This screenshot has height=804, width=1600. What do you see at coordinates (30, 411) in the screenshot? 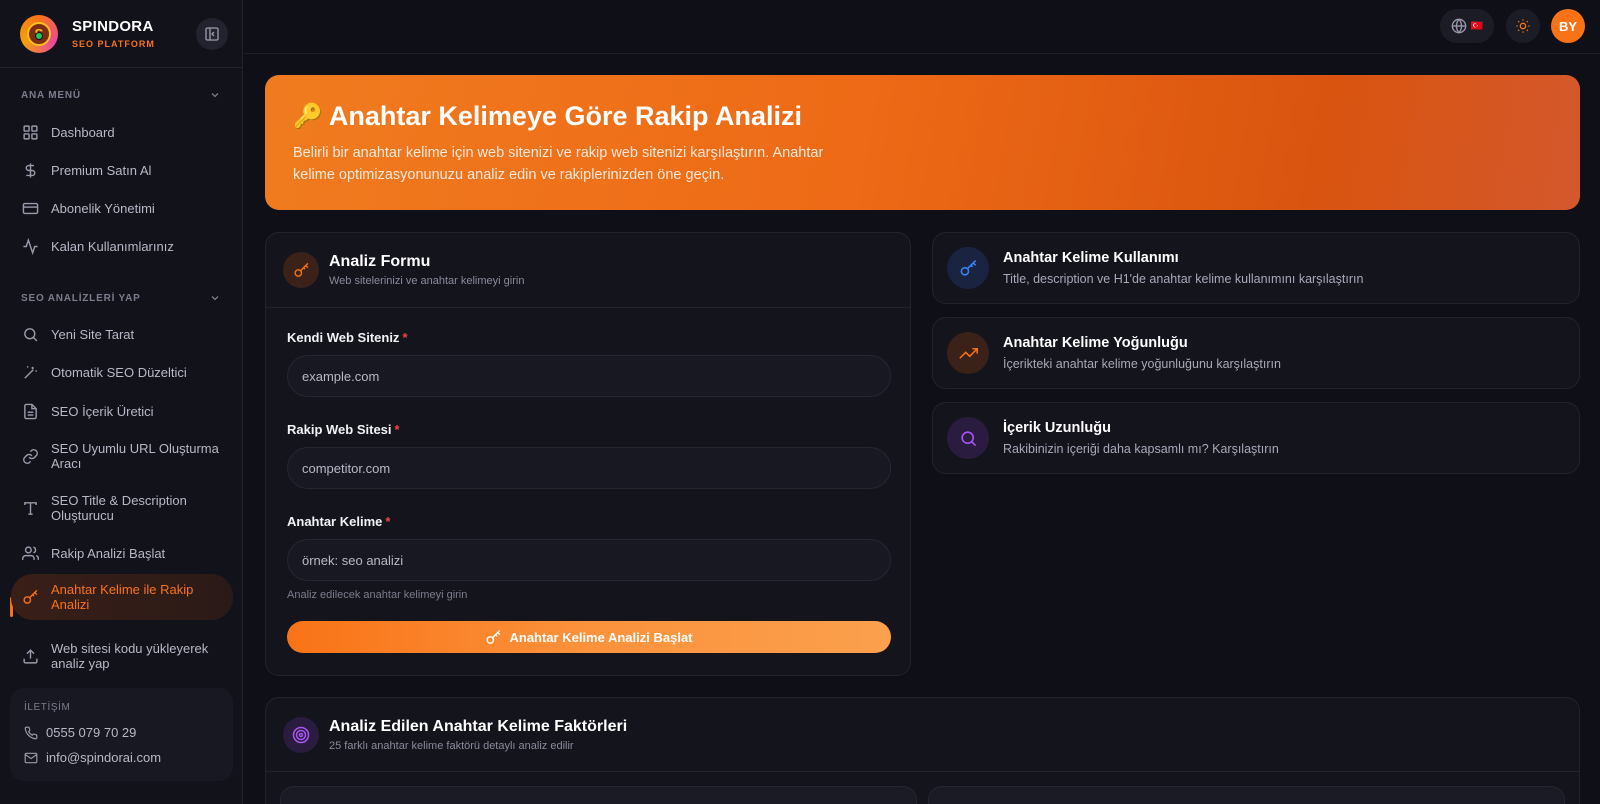
I see `document-icon` at bounding box center [30, 411].